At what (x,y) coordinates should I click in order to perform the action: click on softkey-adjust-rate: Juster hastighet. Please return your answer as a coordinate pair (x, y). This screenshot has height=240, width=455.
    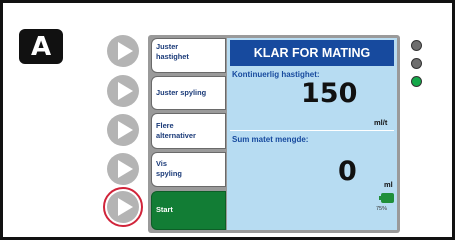
    Looking at the image, I should click on (188, 55).